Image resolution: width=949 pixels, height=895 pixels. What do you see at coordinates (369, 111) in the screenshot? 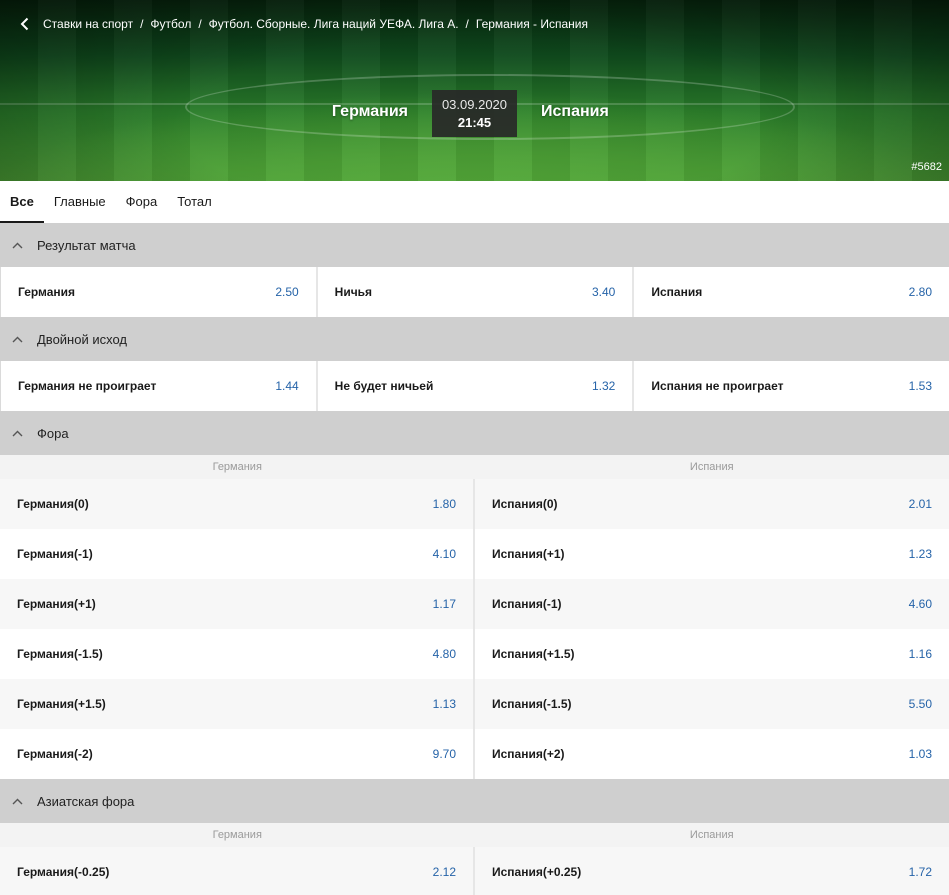
I see `home-team-name: Германия` at bounding box center [369, 111].